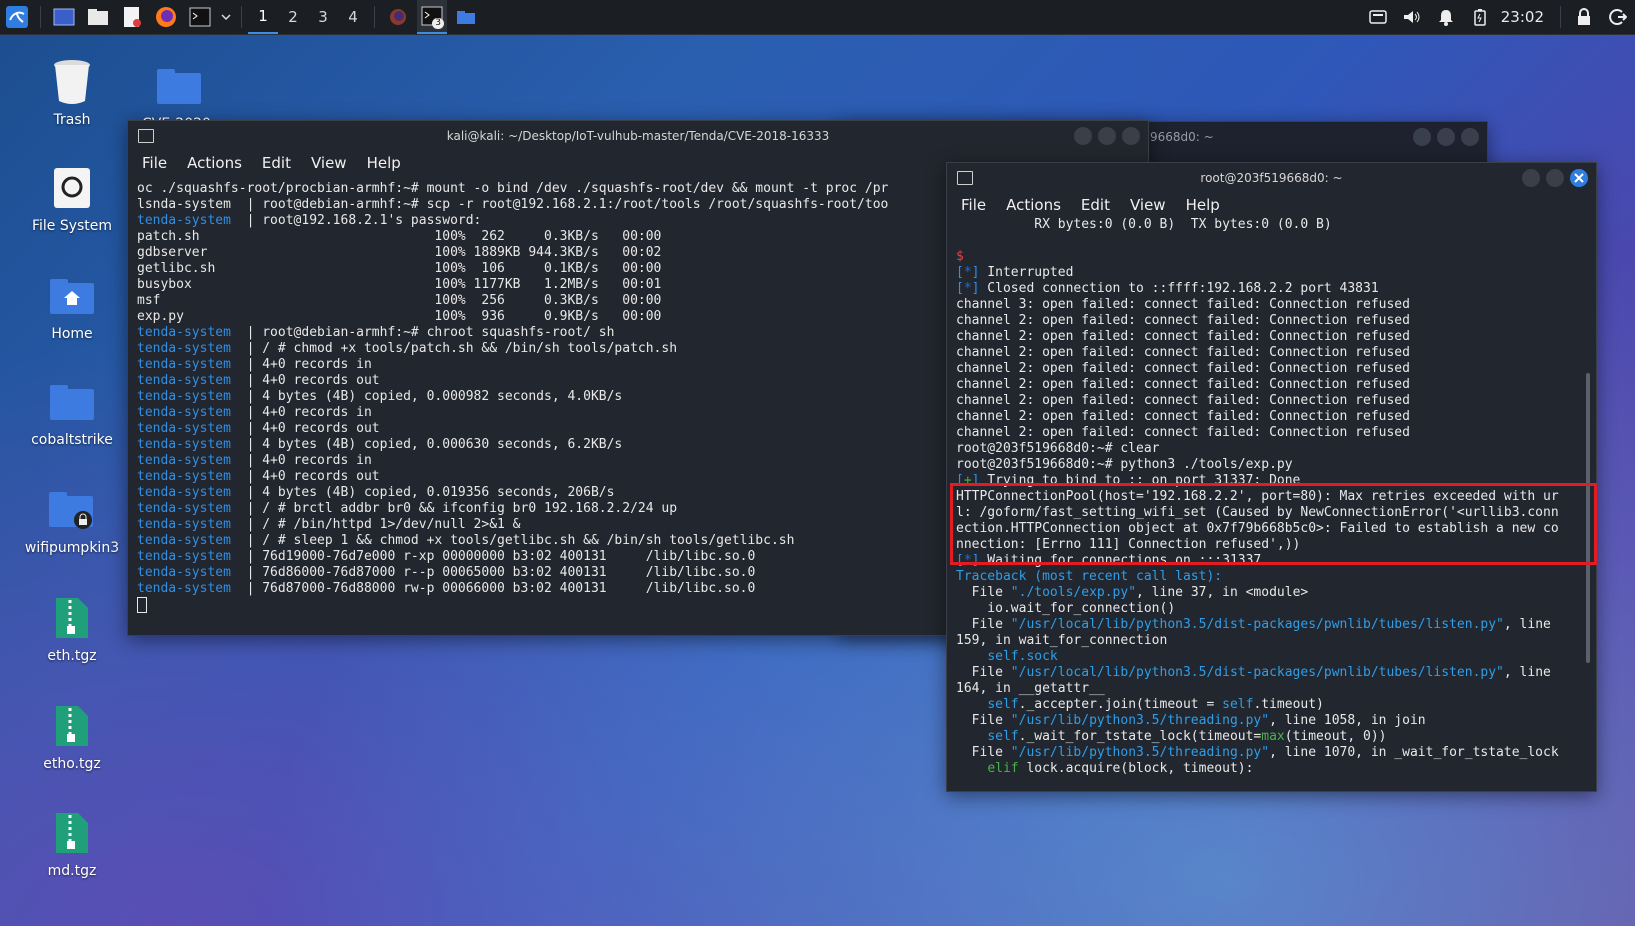 The height and width of the screenshot is (926, 1635). Describe the element at coordinates (960, 256) in the screenshot. I see `prompt-symbol: $` at that location.